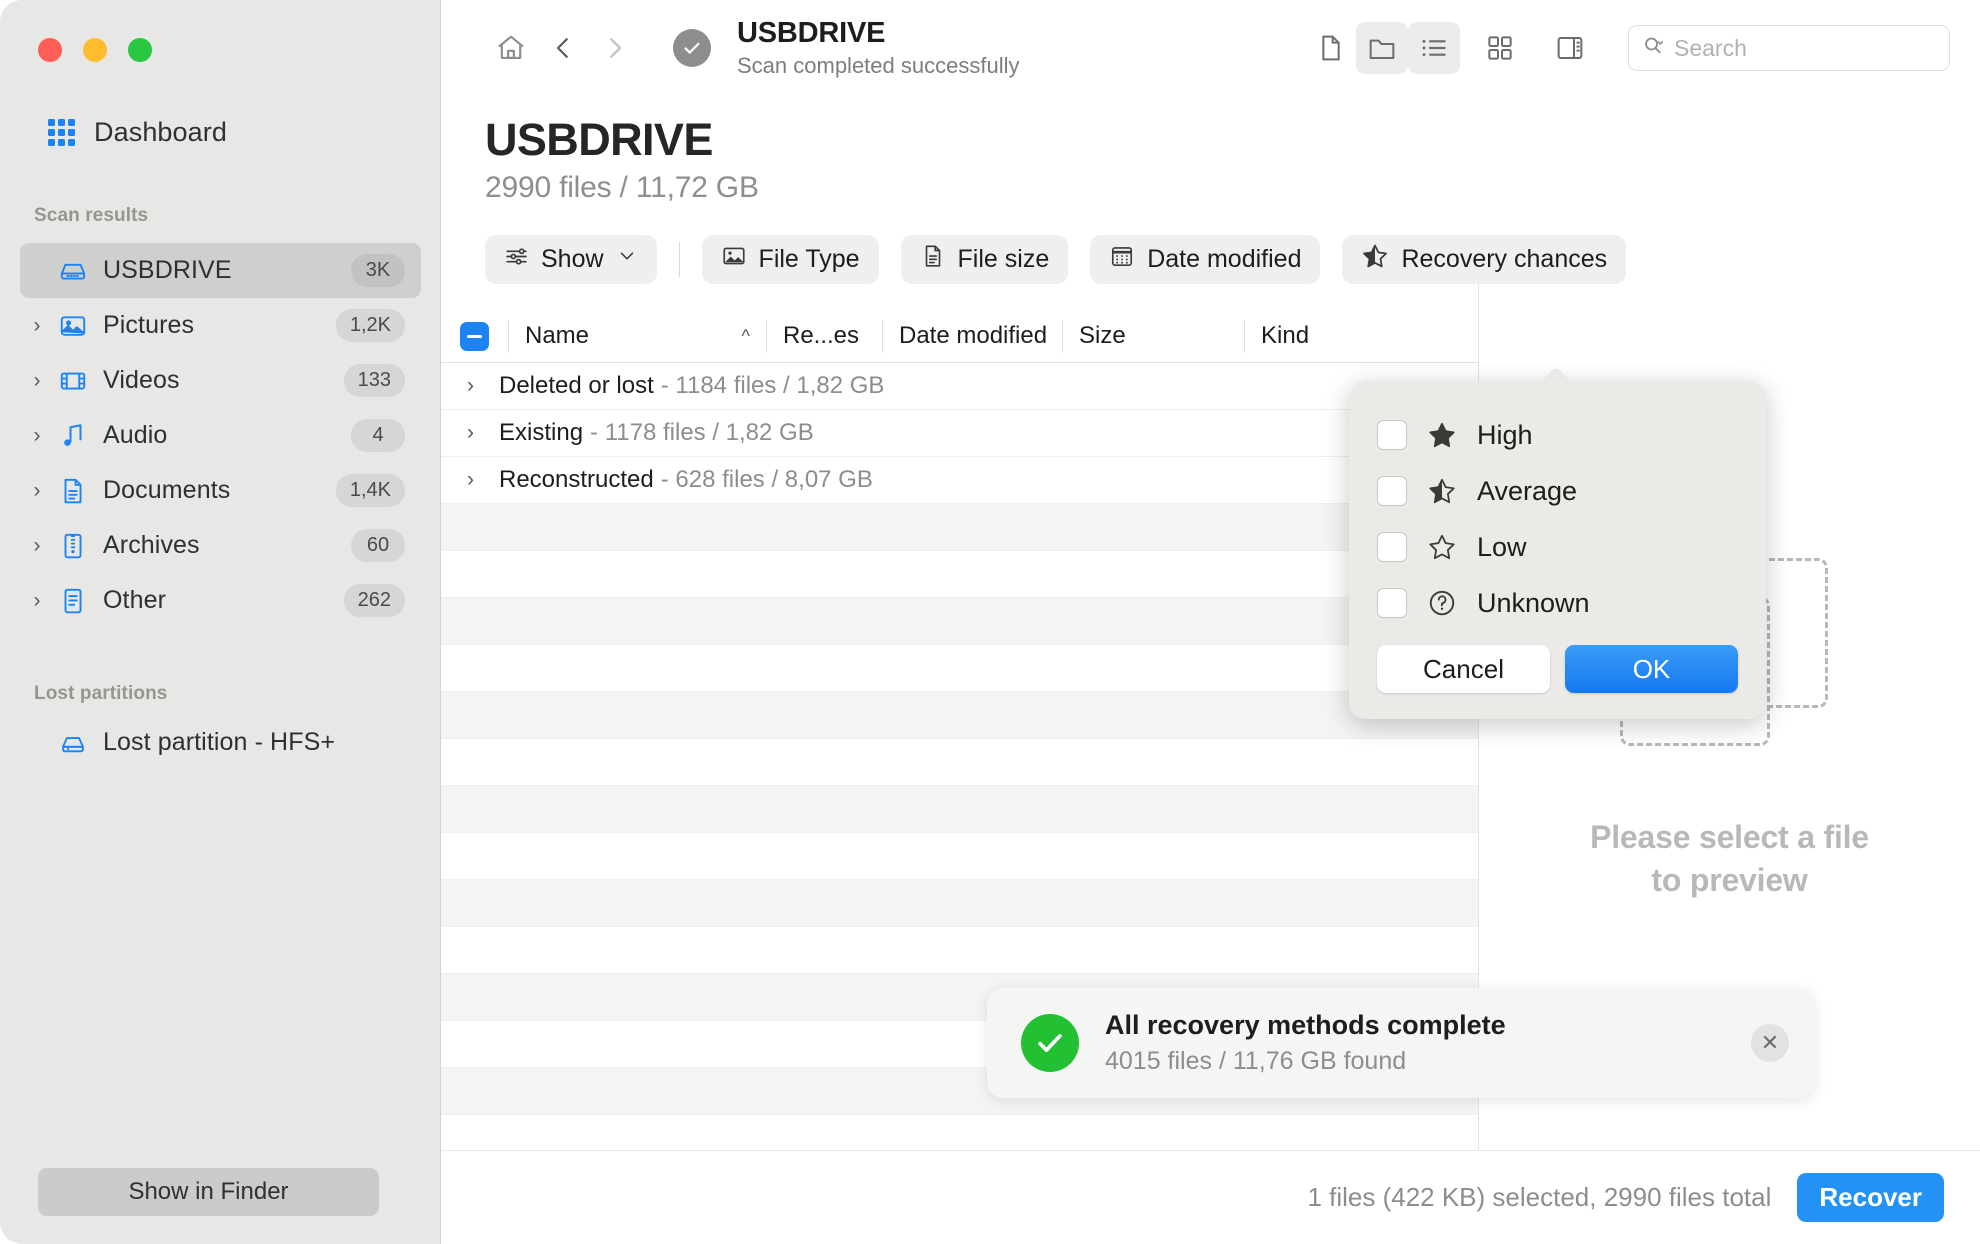 This screenshot has height=1244, width=1980. I want to click on drive-icon, so click(73, 743).